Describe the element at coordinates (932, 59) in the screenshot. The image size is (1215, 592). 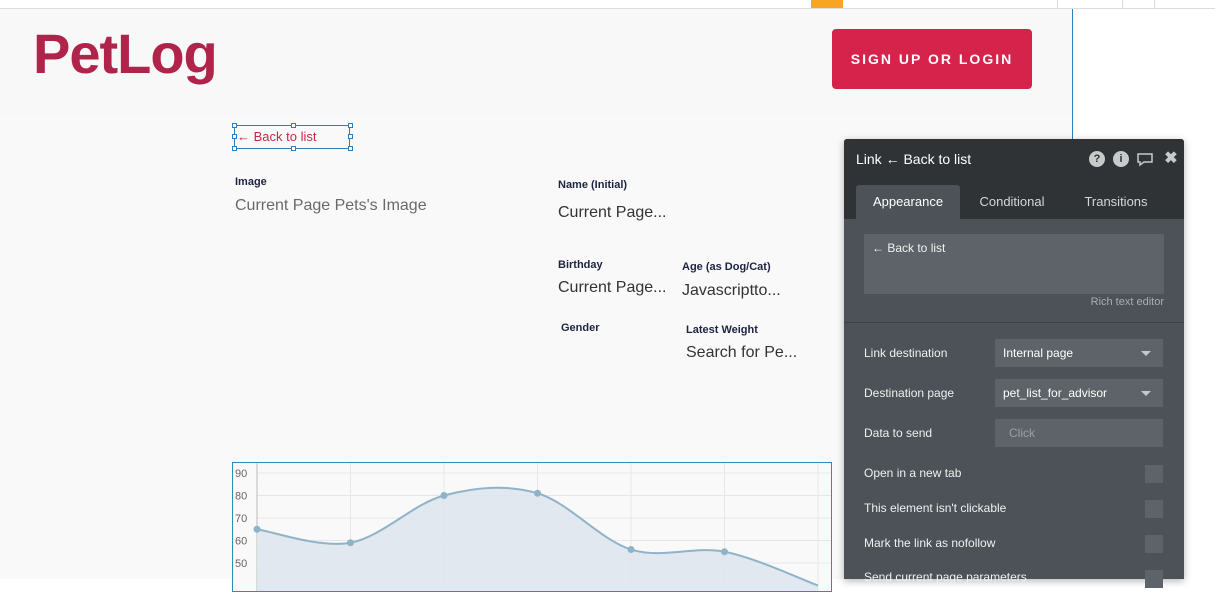
I see `signup-login-button: SIGN UP OR LOGIN` at that location.